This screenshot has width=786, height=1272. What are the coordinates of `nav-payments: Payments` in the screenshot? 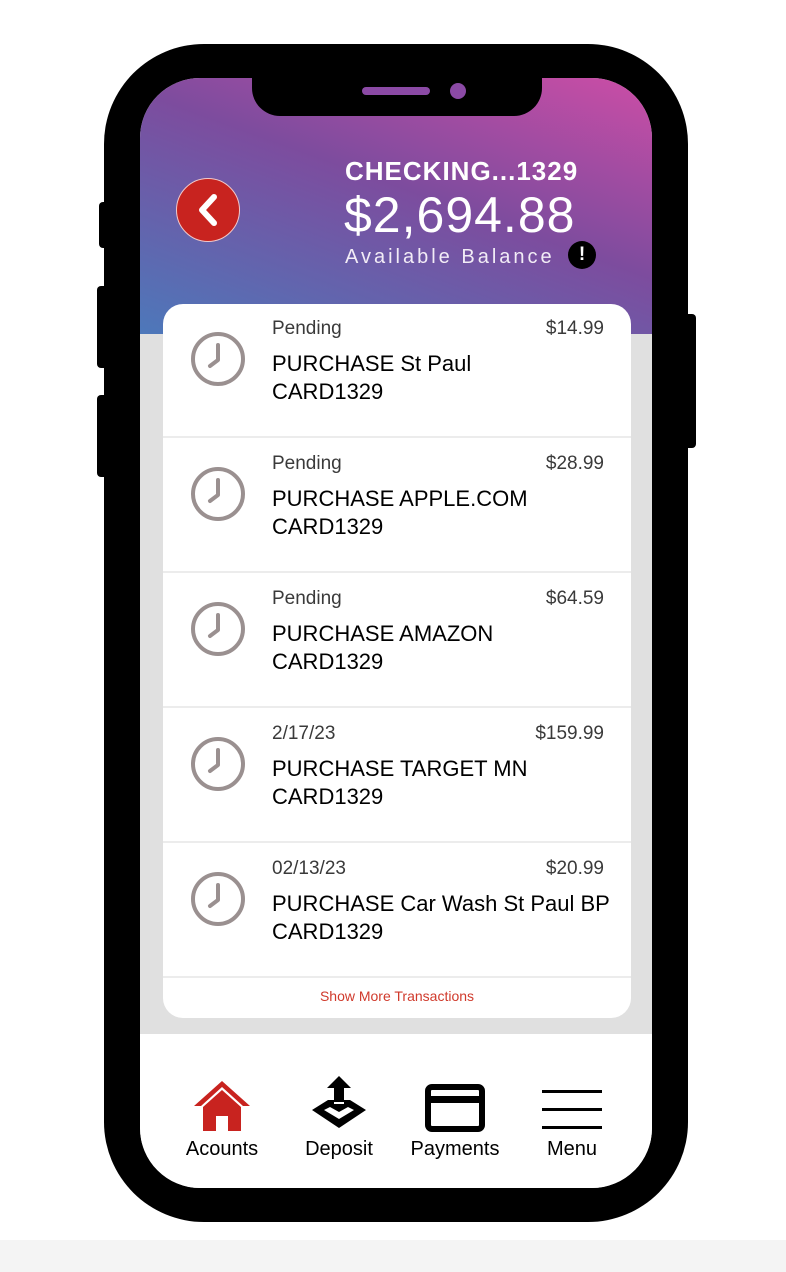 It's located at (455, 1111).